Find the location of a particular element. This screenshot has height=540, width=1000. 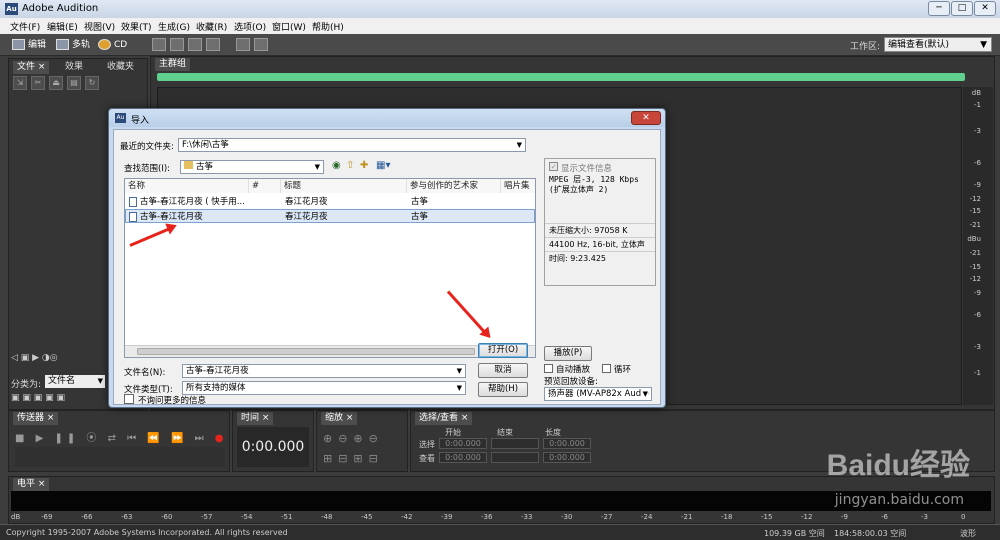

menu-generate: 生成(G) is located at coordinates (174, 26).